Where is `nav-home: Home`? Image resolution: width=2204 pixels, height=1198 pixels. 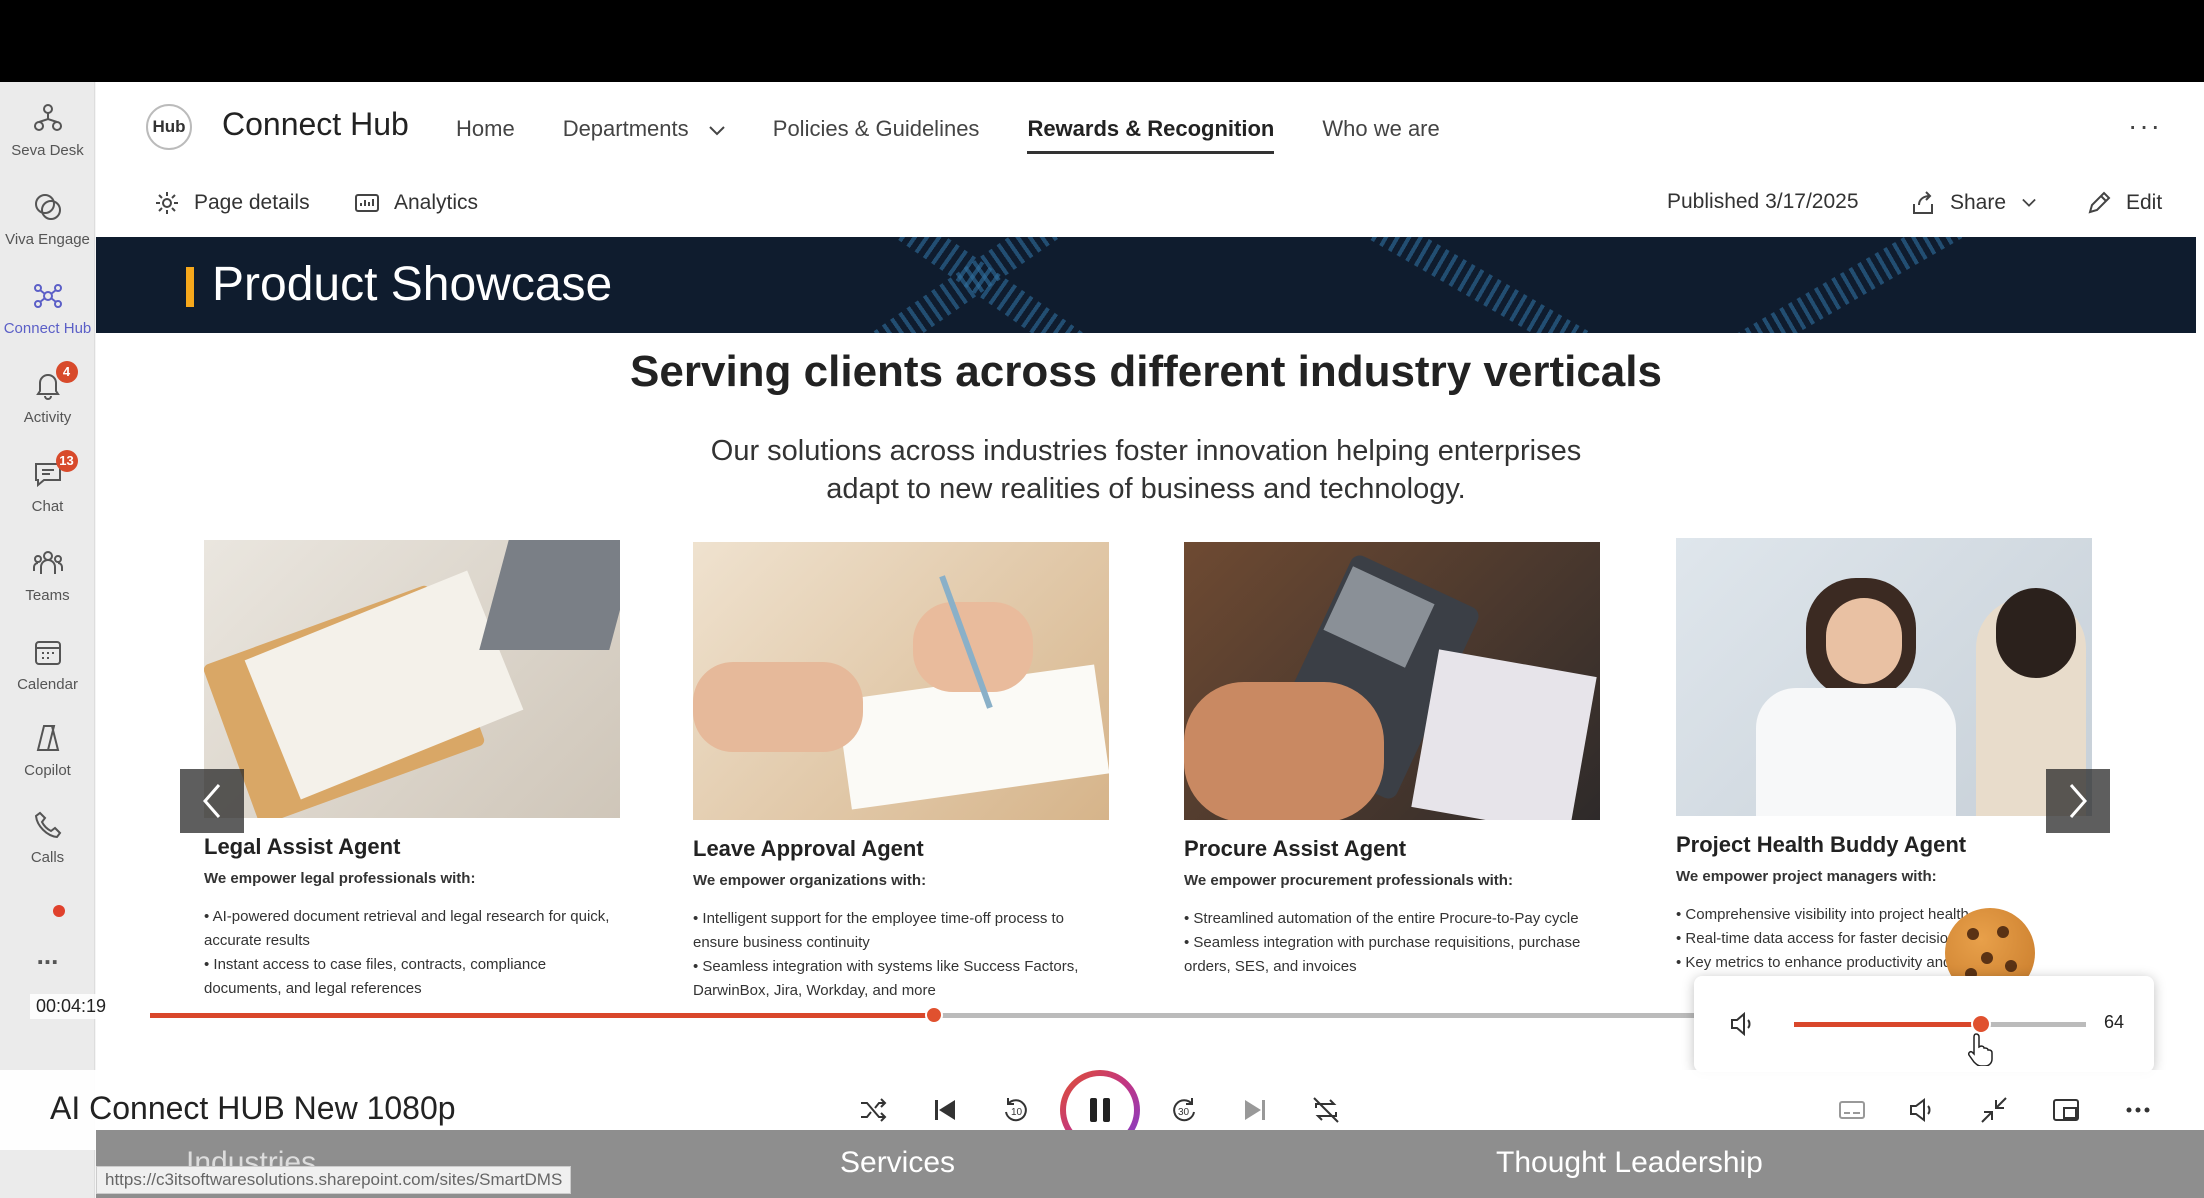
nav-home: Home is located at coordinates (485, 129).